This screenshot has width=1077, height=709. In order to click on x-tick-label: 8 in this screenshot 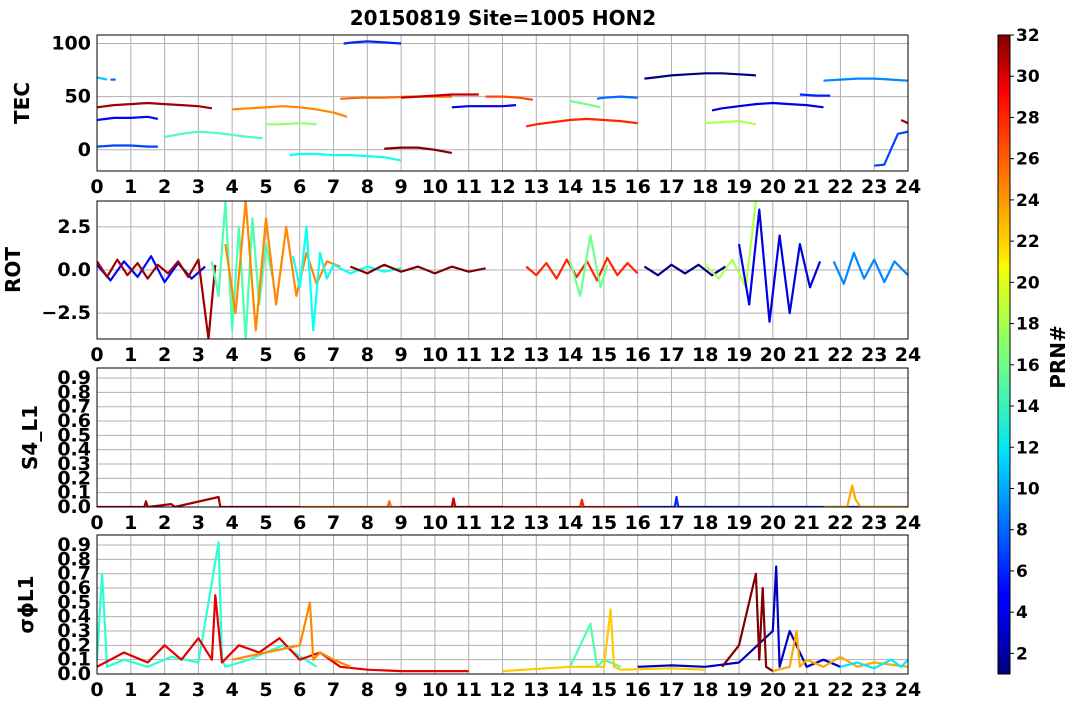, I will do `click(367, 355)`.